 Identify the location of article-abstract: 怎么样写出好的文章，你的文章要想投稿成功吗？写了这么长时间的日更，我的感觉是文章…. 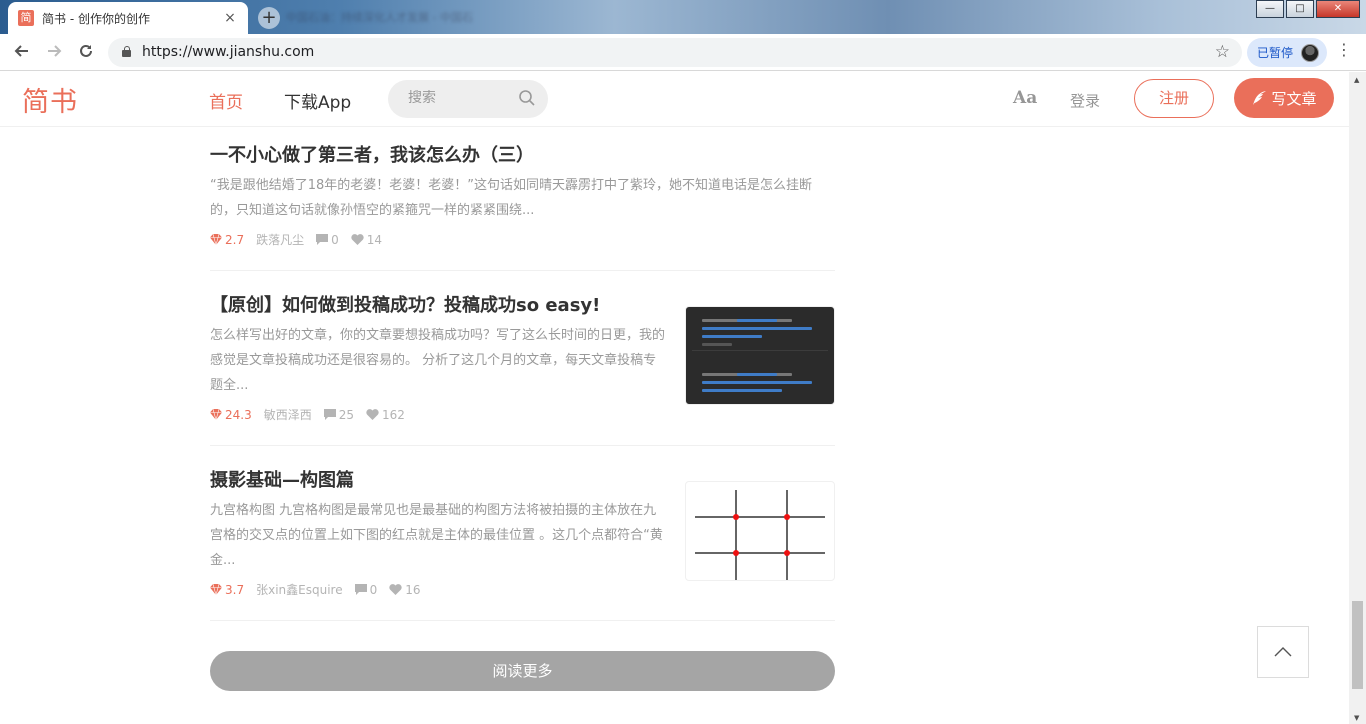
(438, 360).